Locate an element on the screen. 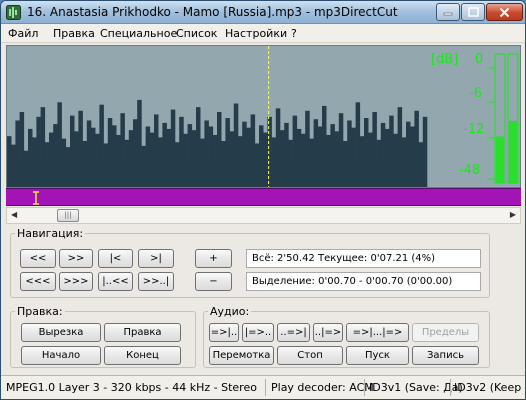 Image resolution: width=526 pixels, height=400 pixels. waveform-base is located at coordinates (217, 176).